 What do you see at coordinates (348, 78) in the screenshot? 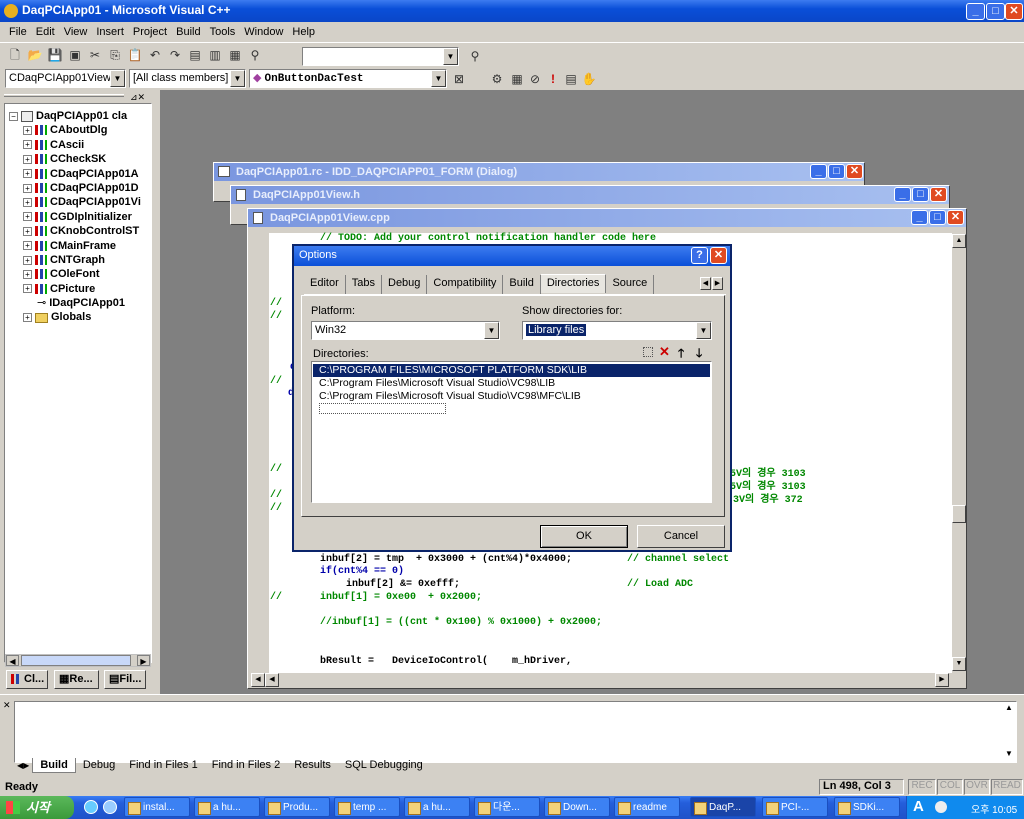
I see `member-combo: ◆ OnButtonDacTest ▼` at bounding box center [348, 78].